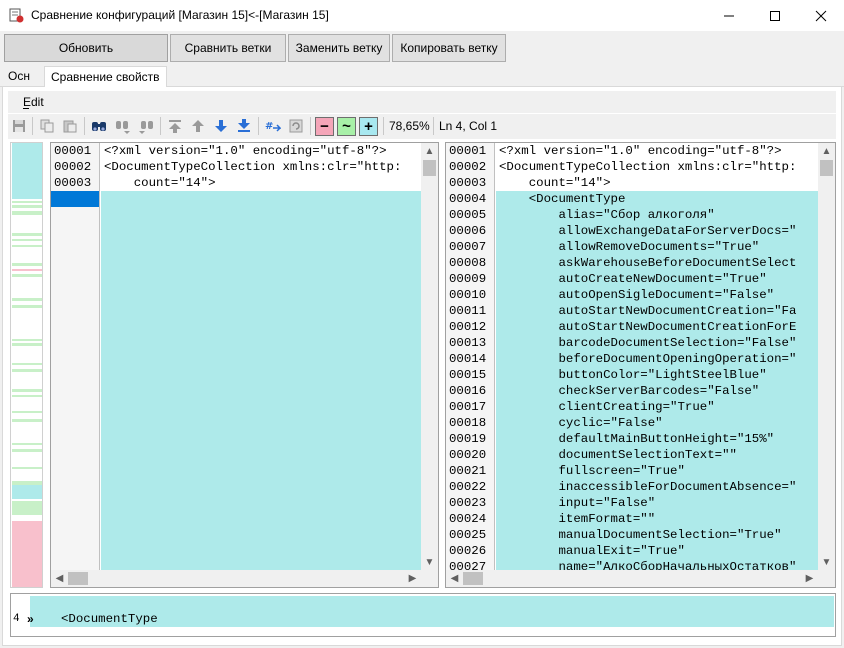 This screenshot has width=844, height=648. What do you see at coordinates (105, 77) in the screenshot?
I see `tab-compare-properties: Сравнение свойств` at bounding box center [105, 77].